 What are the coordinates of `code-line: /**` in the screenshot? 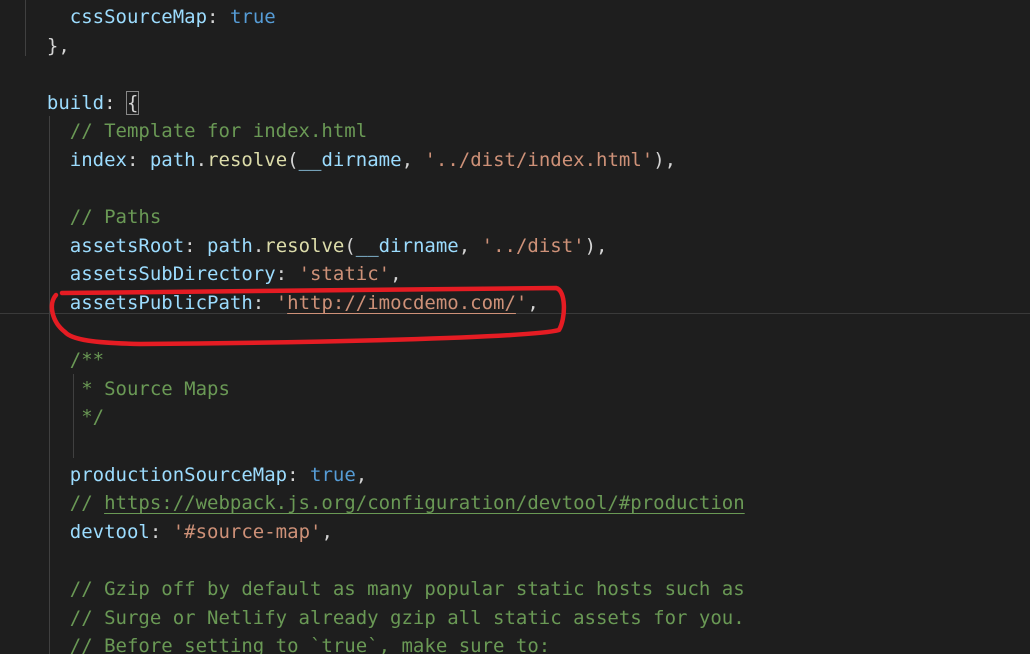 It's located at (64, 360).